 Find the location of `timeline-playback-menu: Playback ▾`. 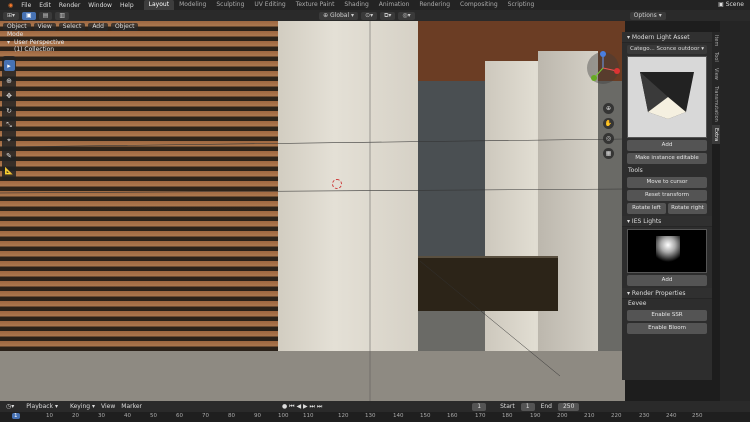

timeline-playback-menu: Playback ▾ is located at coordinates (39, 406).